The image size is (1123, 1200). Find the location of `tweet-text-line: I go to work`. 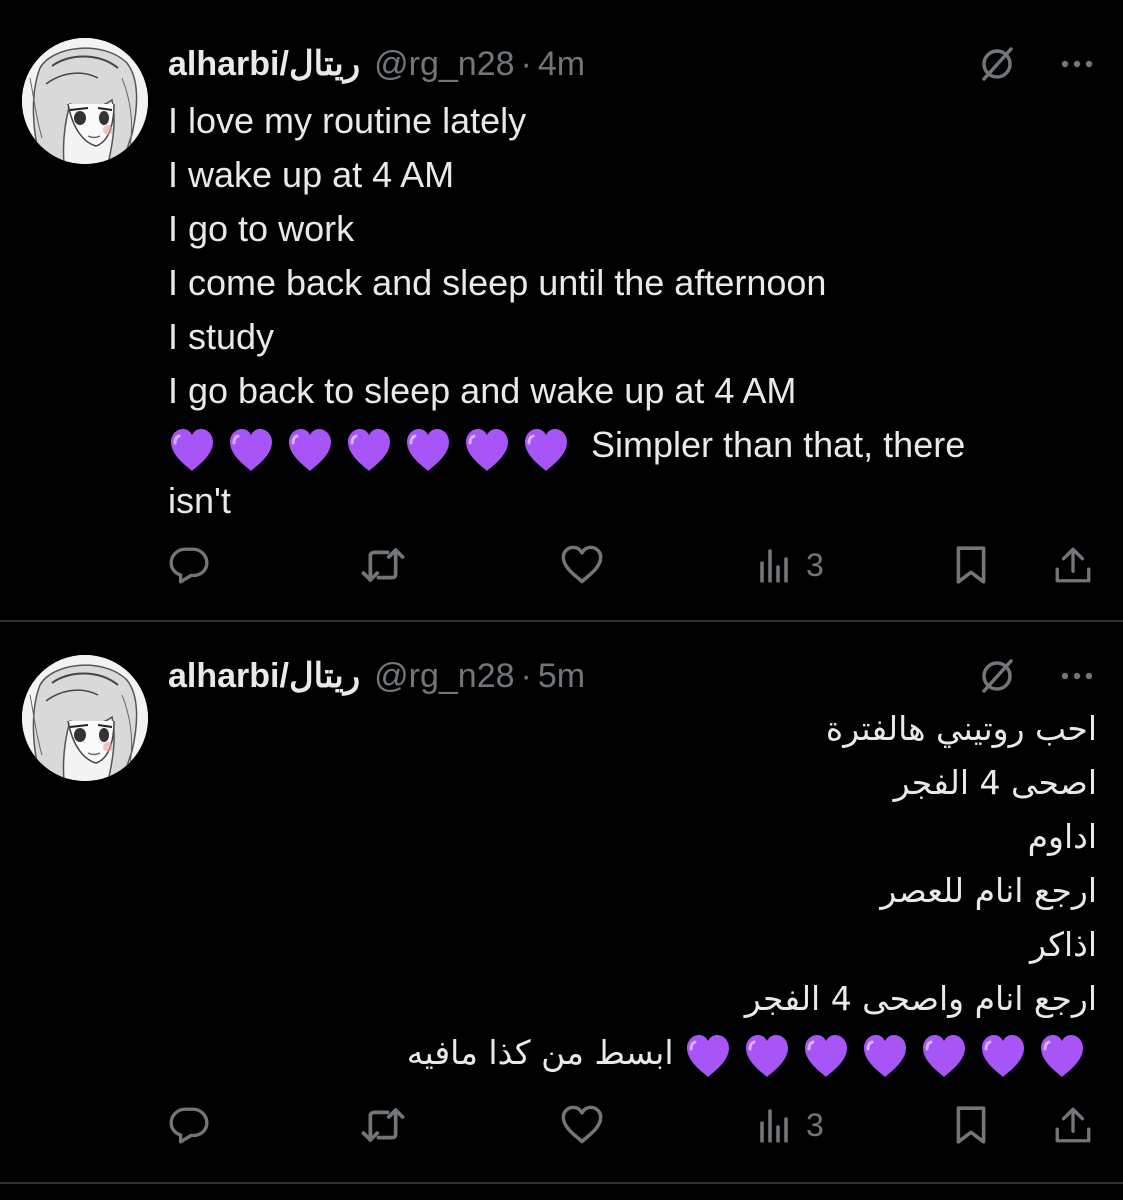

tweet-text-line: I go to work is located at coordinates (261, 228).